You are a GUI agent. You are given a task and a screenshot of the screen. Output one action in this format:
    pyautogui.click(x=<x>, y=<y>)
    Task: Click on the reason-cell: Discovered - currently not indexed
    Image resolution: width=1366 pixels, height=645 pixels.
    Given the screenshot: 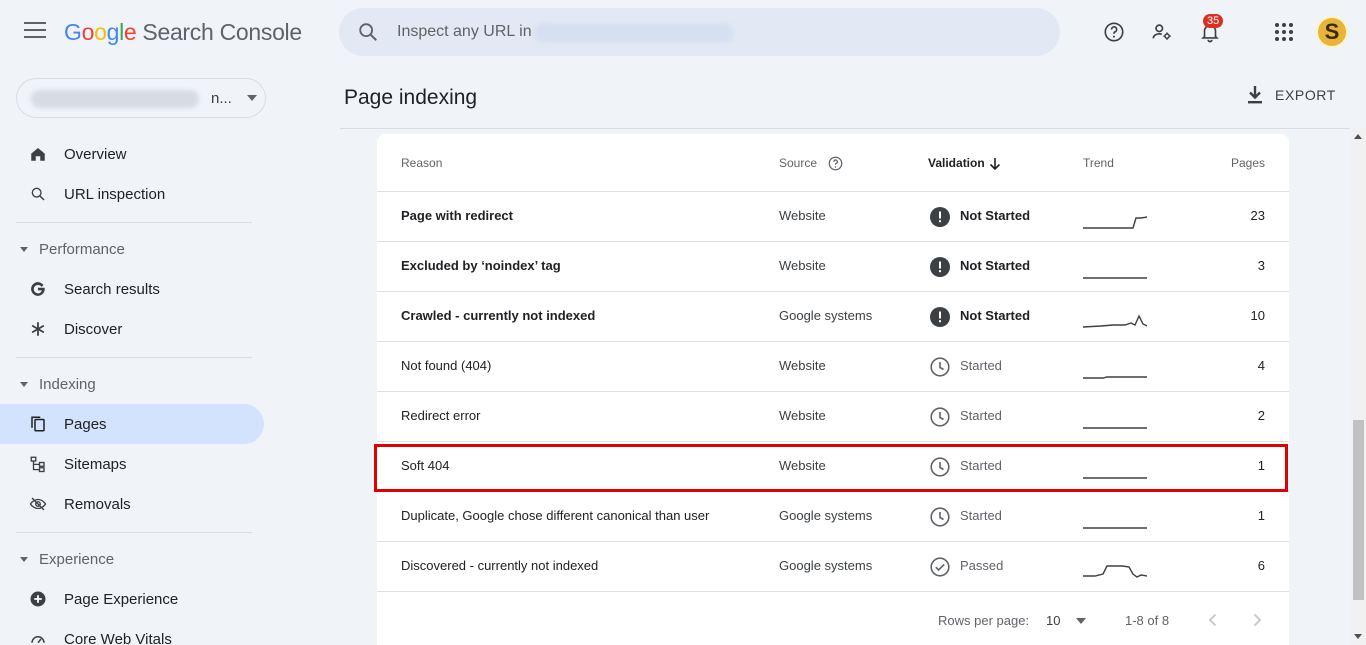 What is the action you would take?
    pyautogui.click(x=500, y=565)
    